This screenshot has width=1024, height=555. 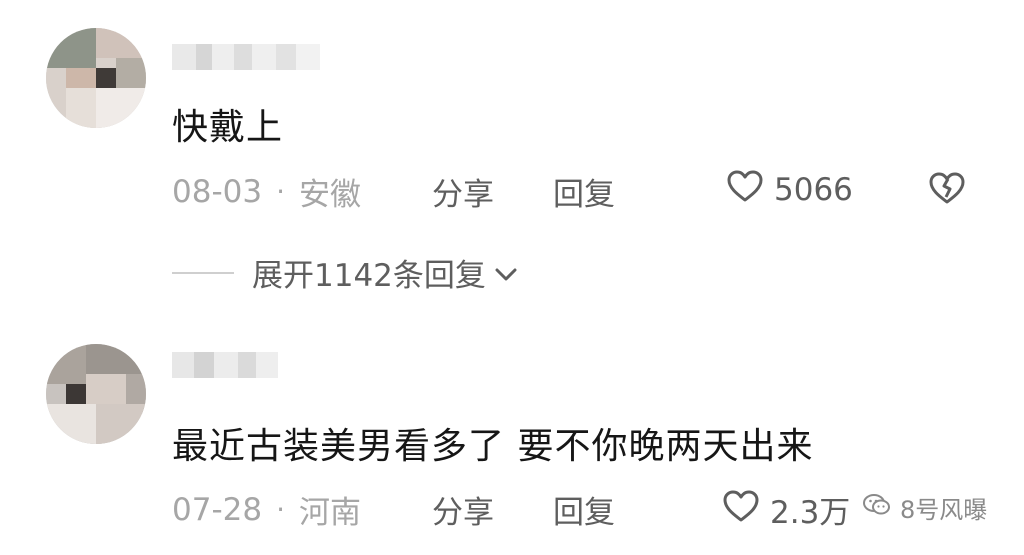 I want to click on watermark-label: 8号风曝, so click(x=944, y=510).